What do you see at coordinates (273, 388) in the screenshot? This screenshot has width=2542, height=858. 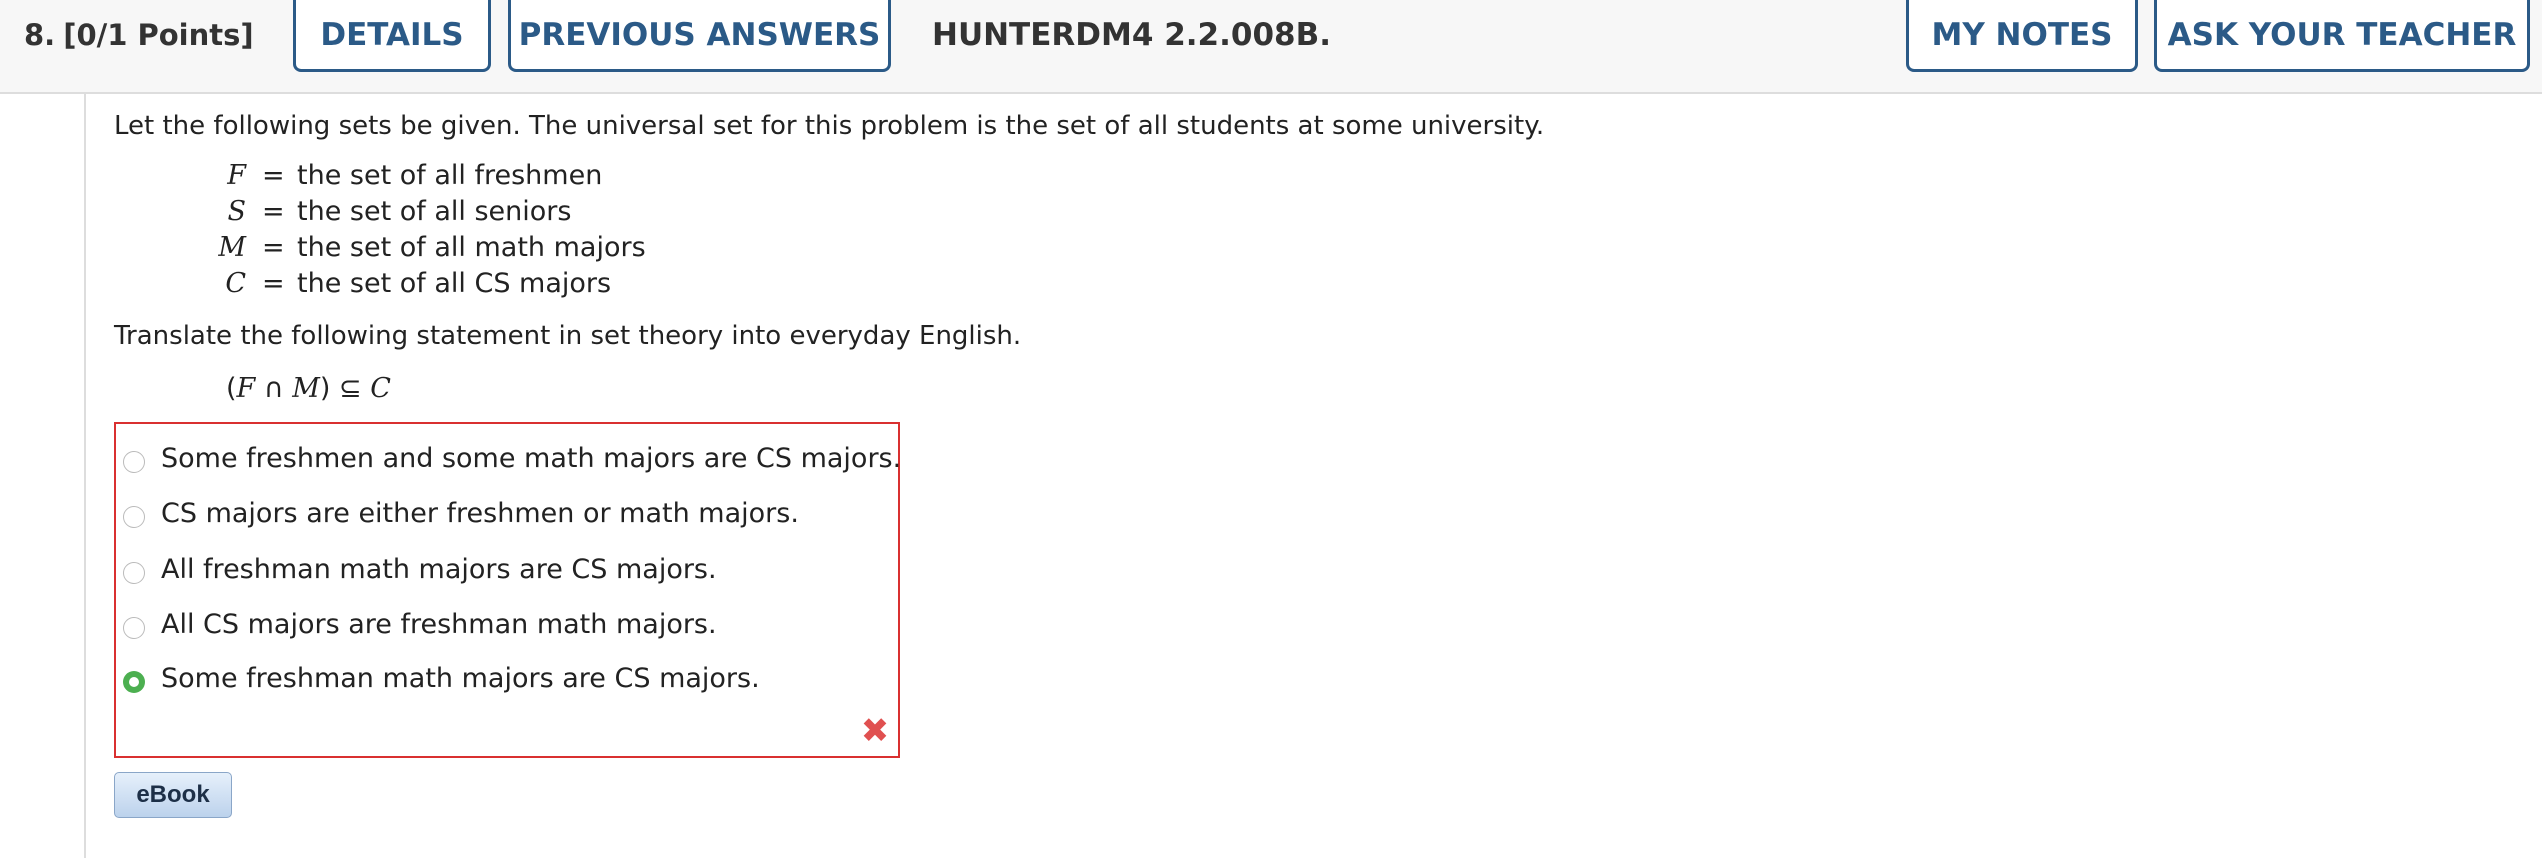 I see `intersection-symbol: ∩` at bounding box center [273, 388].